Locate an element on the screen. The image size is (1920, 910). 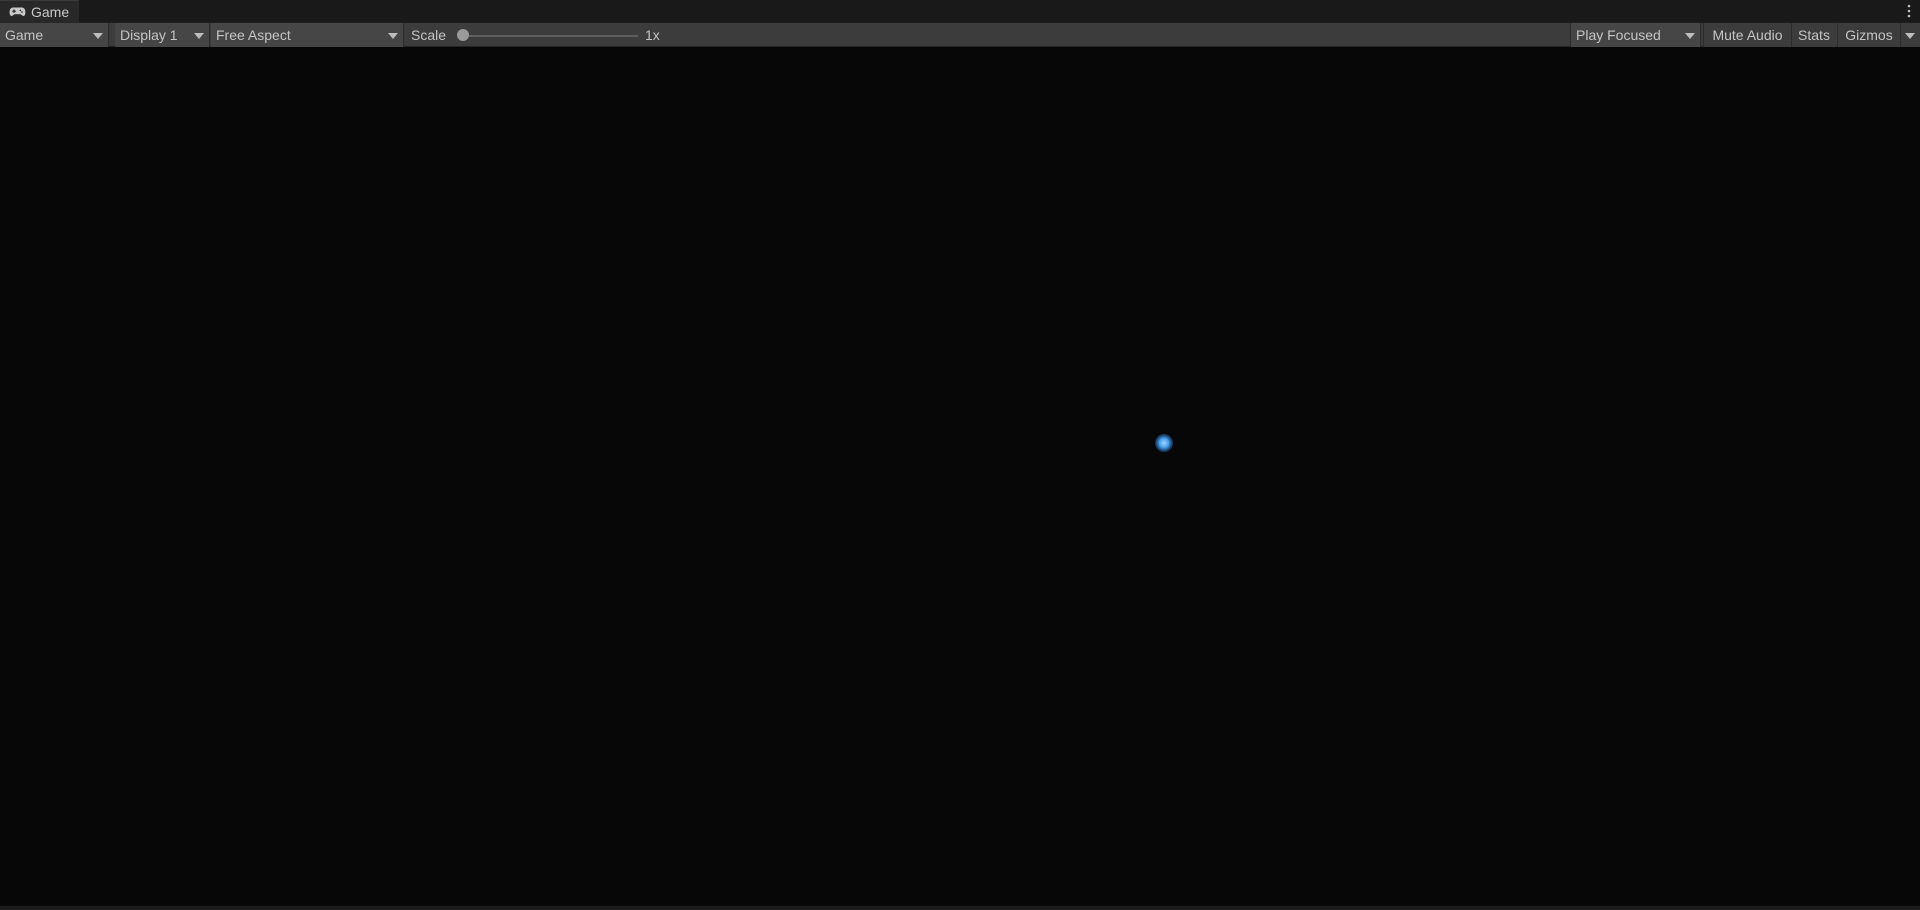
play-mode-dropdown: Play Focused is located at coordinates (1635, 35).